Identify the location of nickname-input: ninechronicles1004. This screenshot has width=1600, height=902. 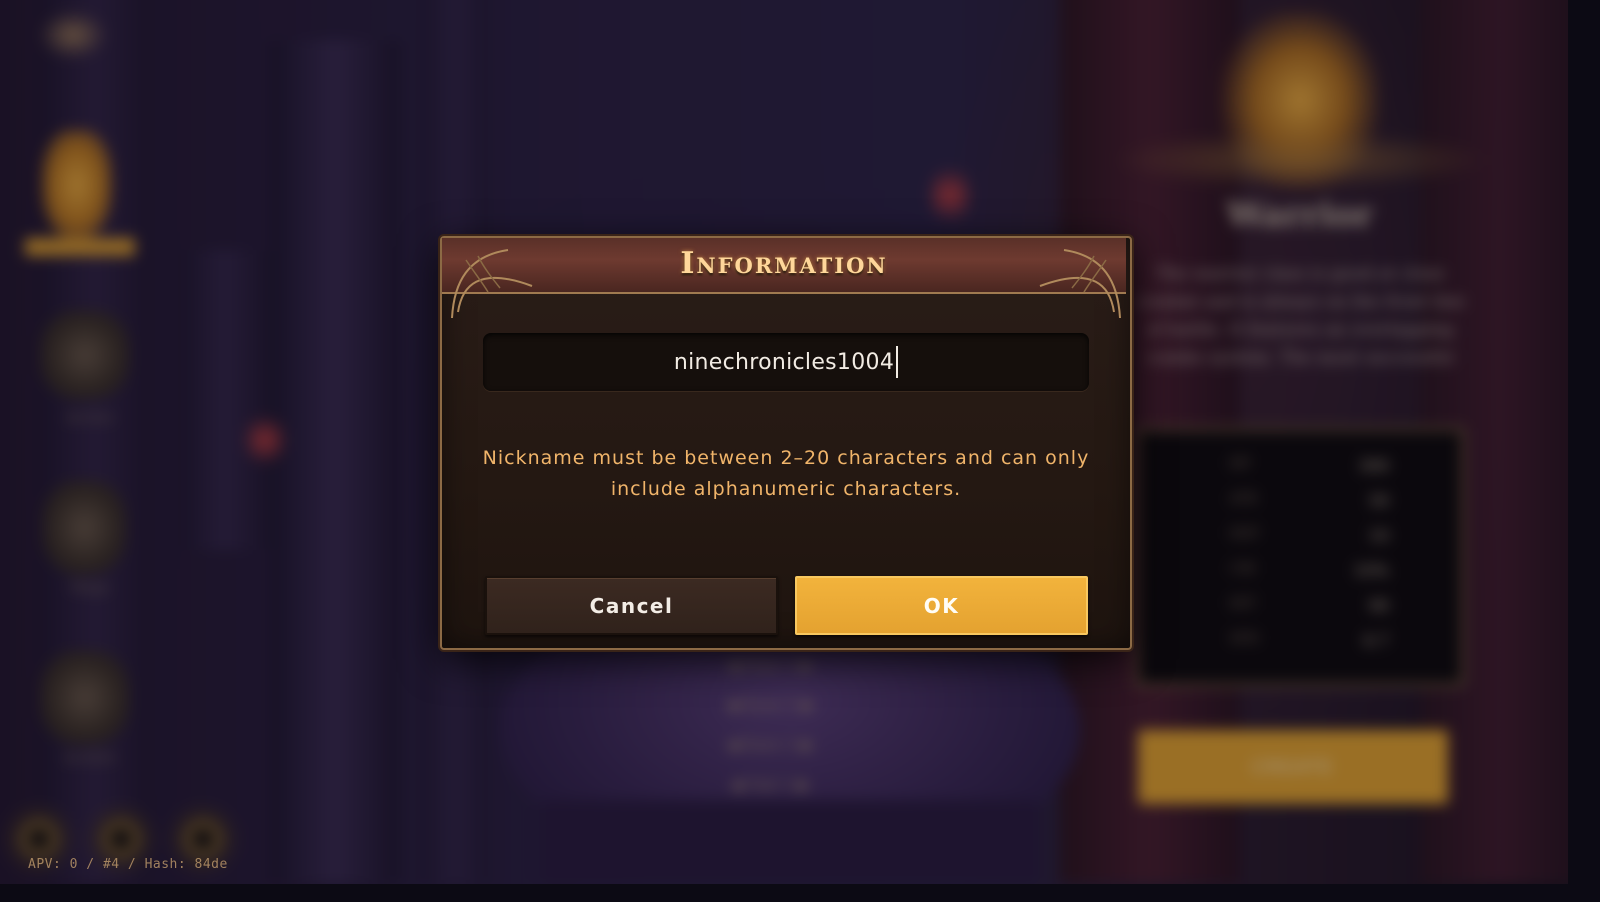
(786, 362).